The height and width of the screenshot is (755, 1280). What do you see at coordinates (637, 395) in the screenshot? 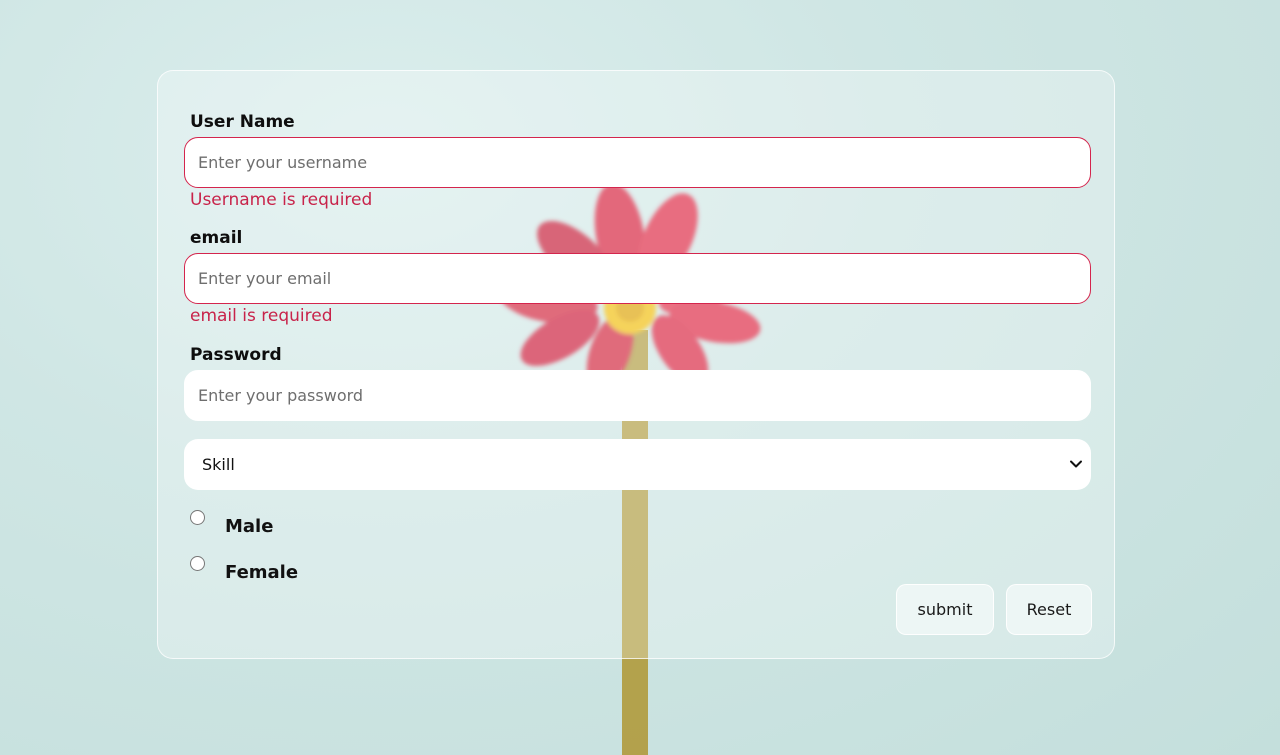
I see `password-input` at bounding box center [637, 395].